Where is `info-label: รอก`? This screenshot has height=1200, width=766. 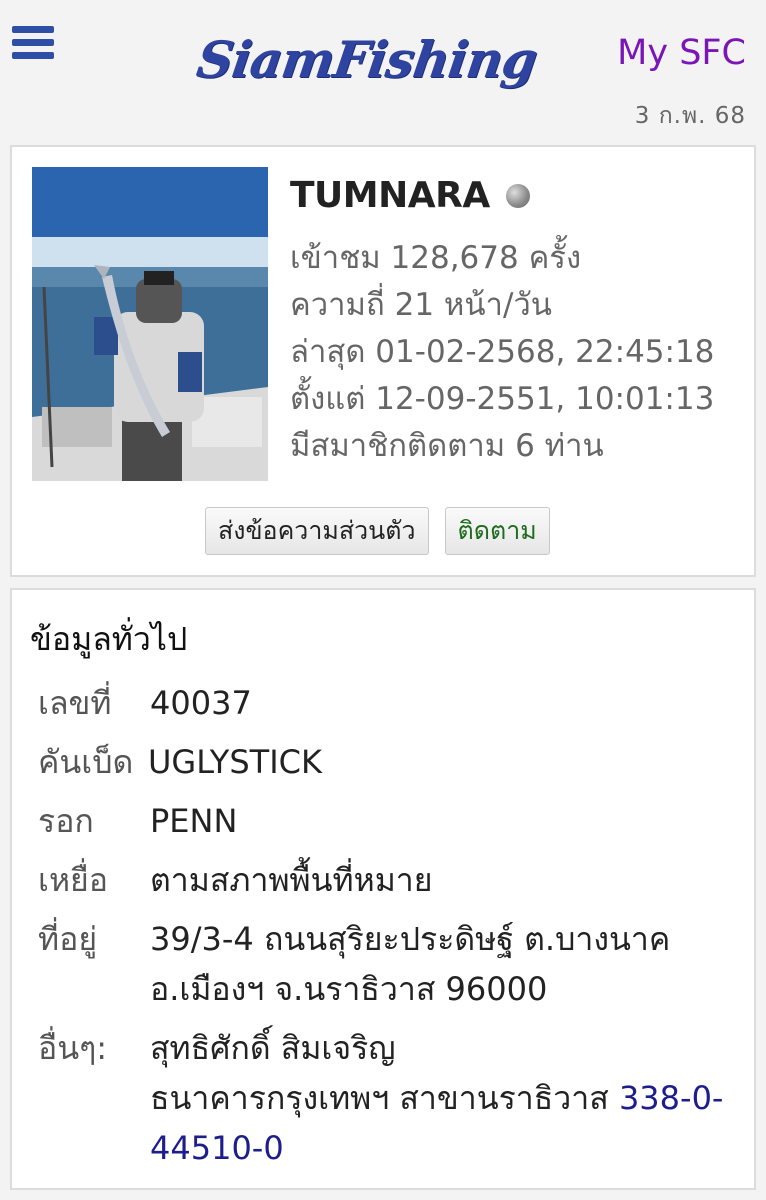
info-label: รอก is located at coordinates (66, 821).